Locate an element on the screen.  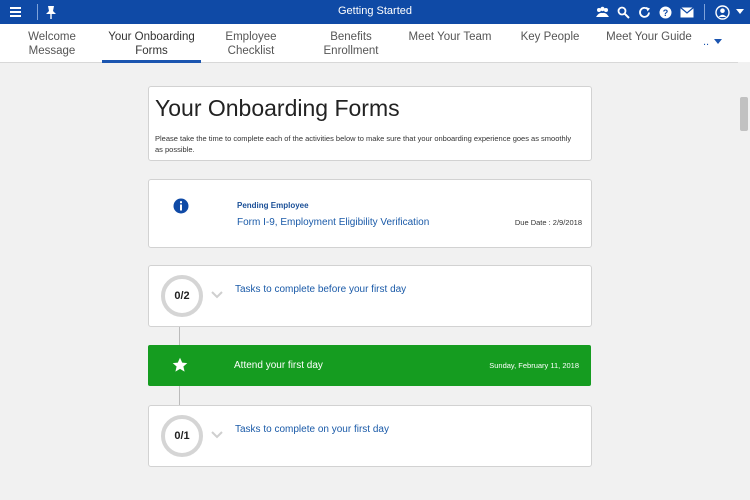
help-icon: ? is located at coordinates (665, 12).